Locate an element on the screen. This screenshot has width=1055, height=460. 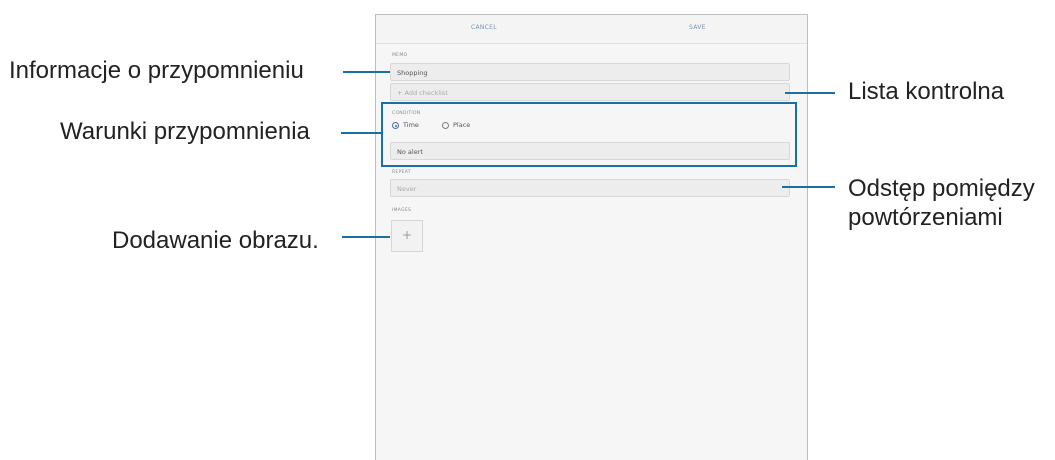
memo-input: Shopping is located at coordinates (590, 72).